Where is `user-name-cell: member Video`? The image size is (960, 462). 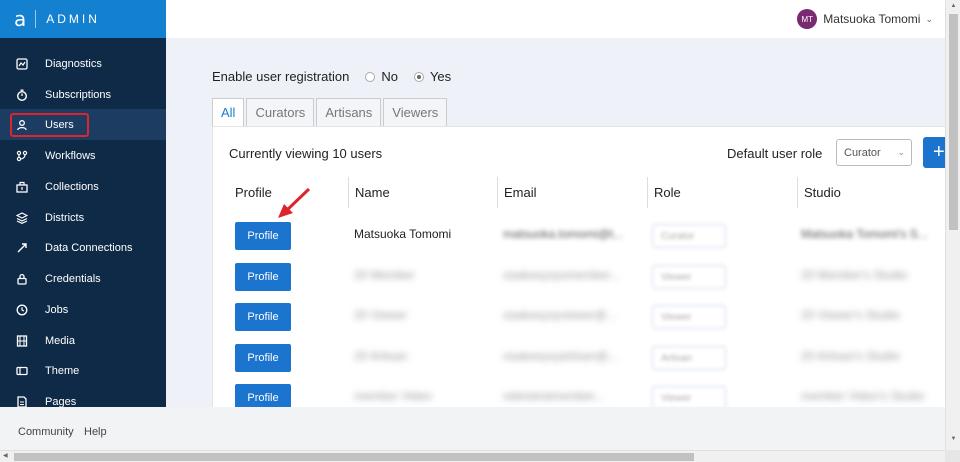 user-name-cell: member Video is located at coordinates (393, 396).